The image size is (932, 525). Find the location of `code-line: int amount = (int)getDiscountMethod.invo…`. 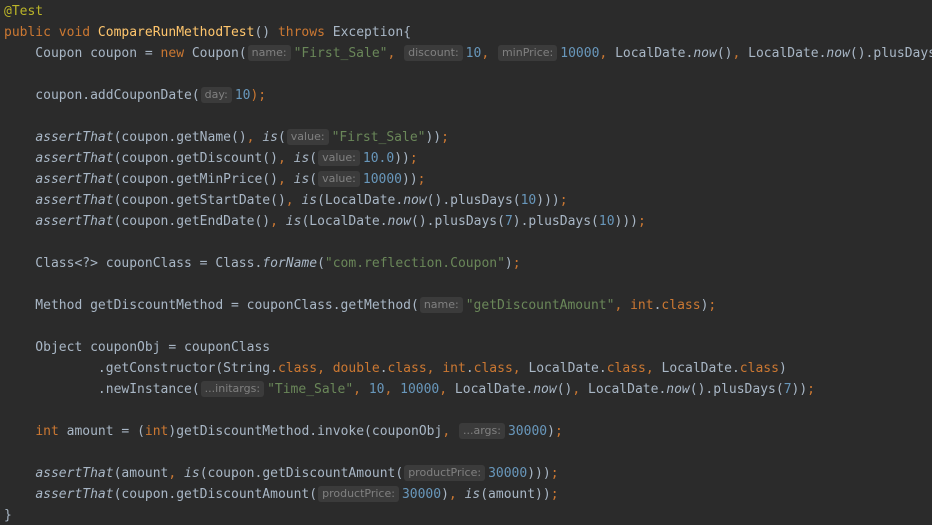

code-line: int amount = (int)getDiscountMethod.invo… is located at coordinates (283, 431).